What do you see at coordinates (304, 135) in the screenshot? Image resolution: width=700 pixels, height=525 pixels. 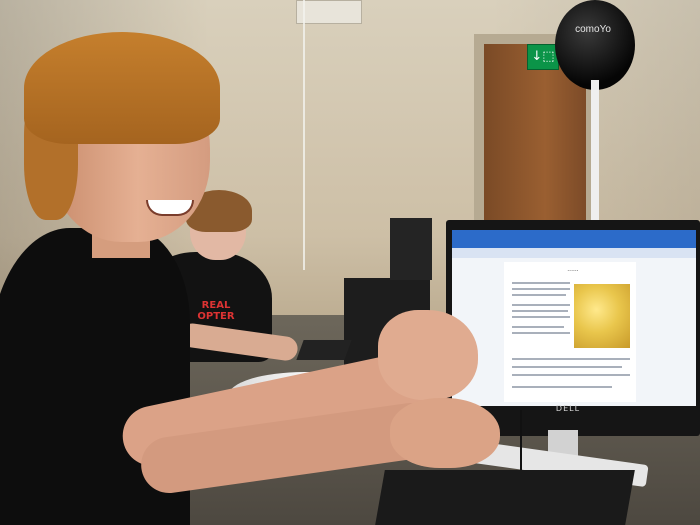 I see `hanging-wire` at bounding box center [304, 135].